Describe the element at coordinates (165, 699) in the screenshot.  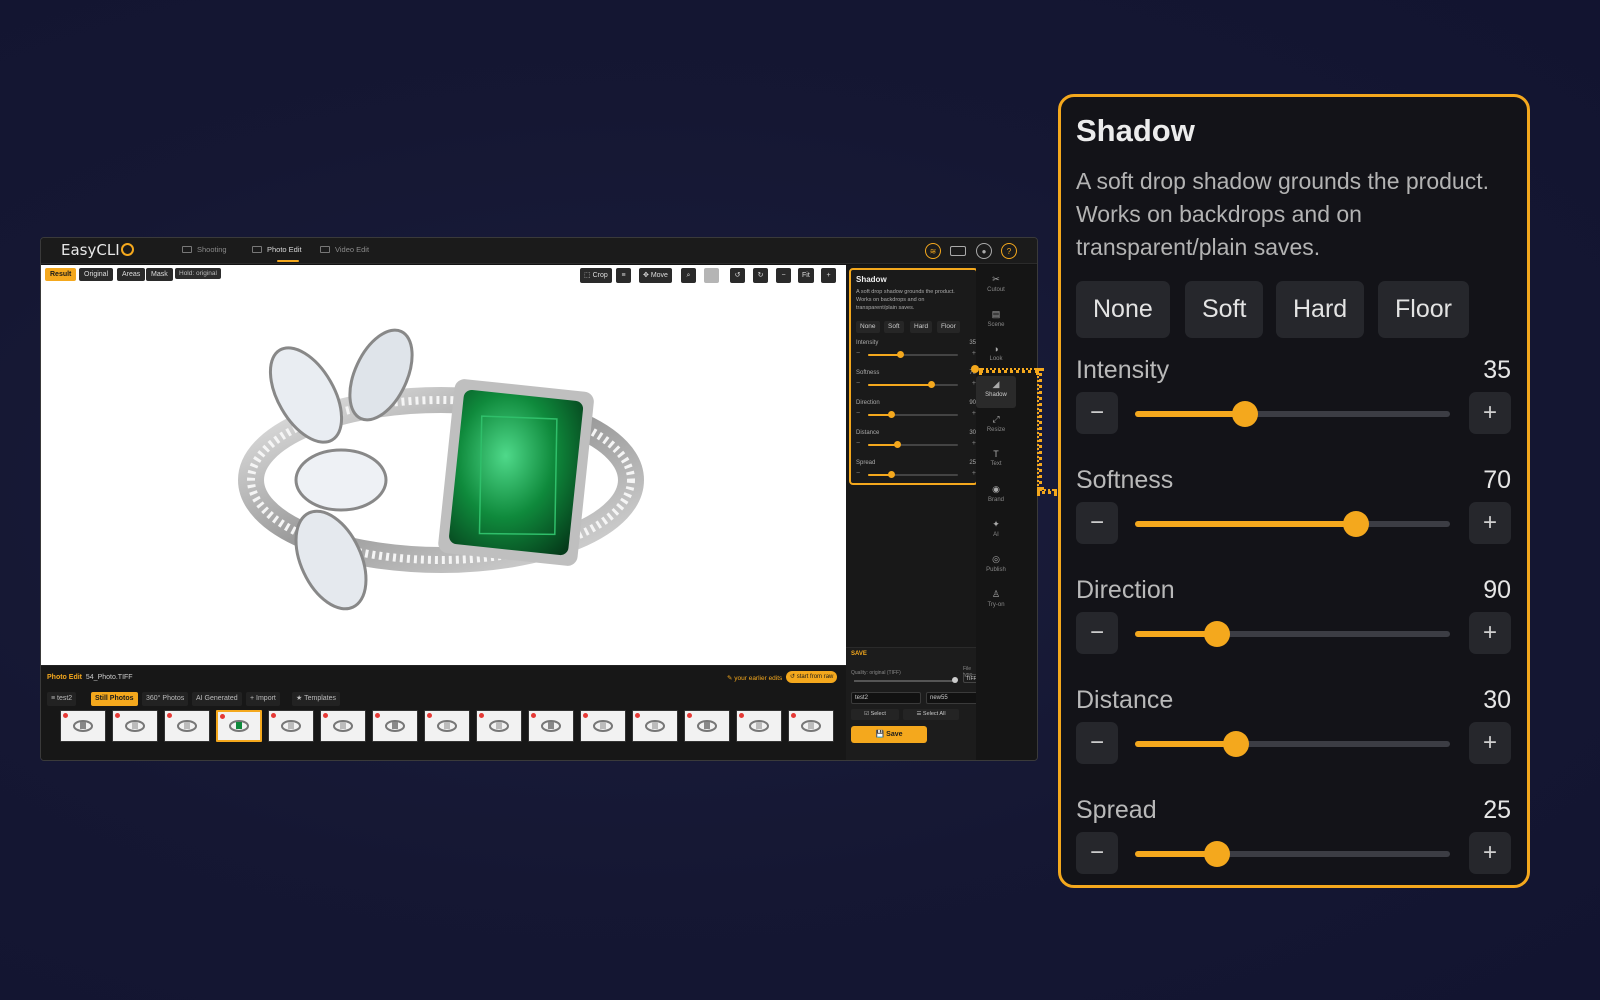
I see `tab-360-photos: 360° Photos` at that location.